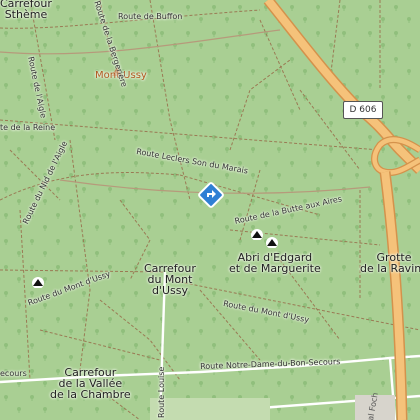 This screenshot has width=420, height=420. What do you see at coordinates (390, 263) in the screenshot?
I see `label-grotte-ravine: Grotte de la Ravine` at bounding box center [390, 263].